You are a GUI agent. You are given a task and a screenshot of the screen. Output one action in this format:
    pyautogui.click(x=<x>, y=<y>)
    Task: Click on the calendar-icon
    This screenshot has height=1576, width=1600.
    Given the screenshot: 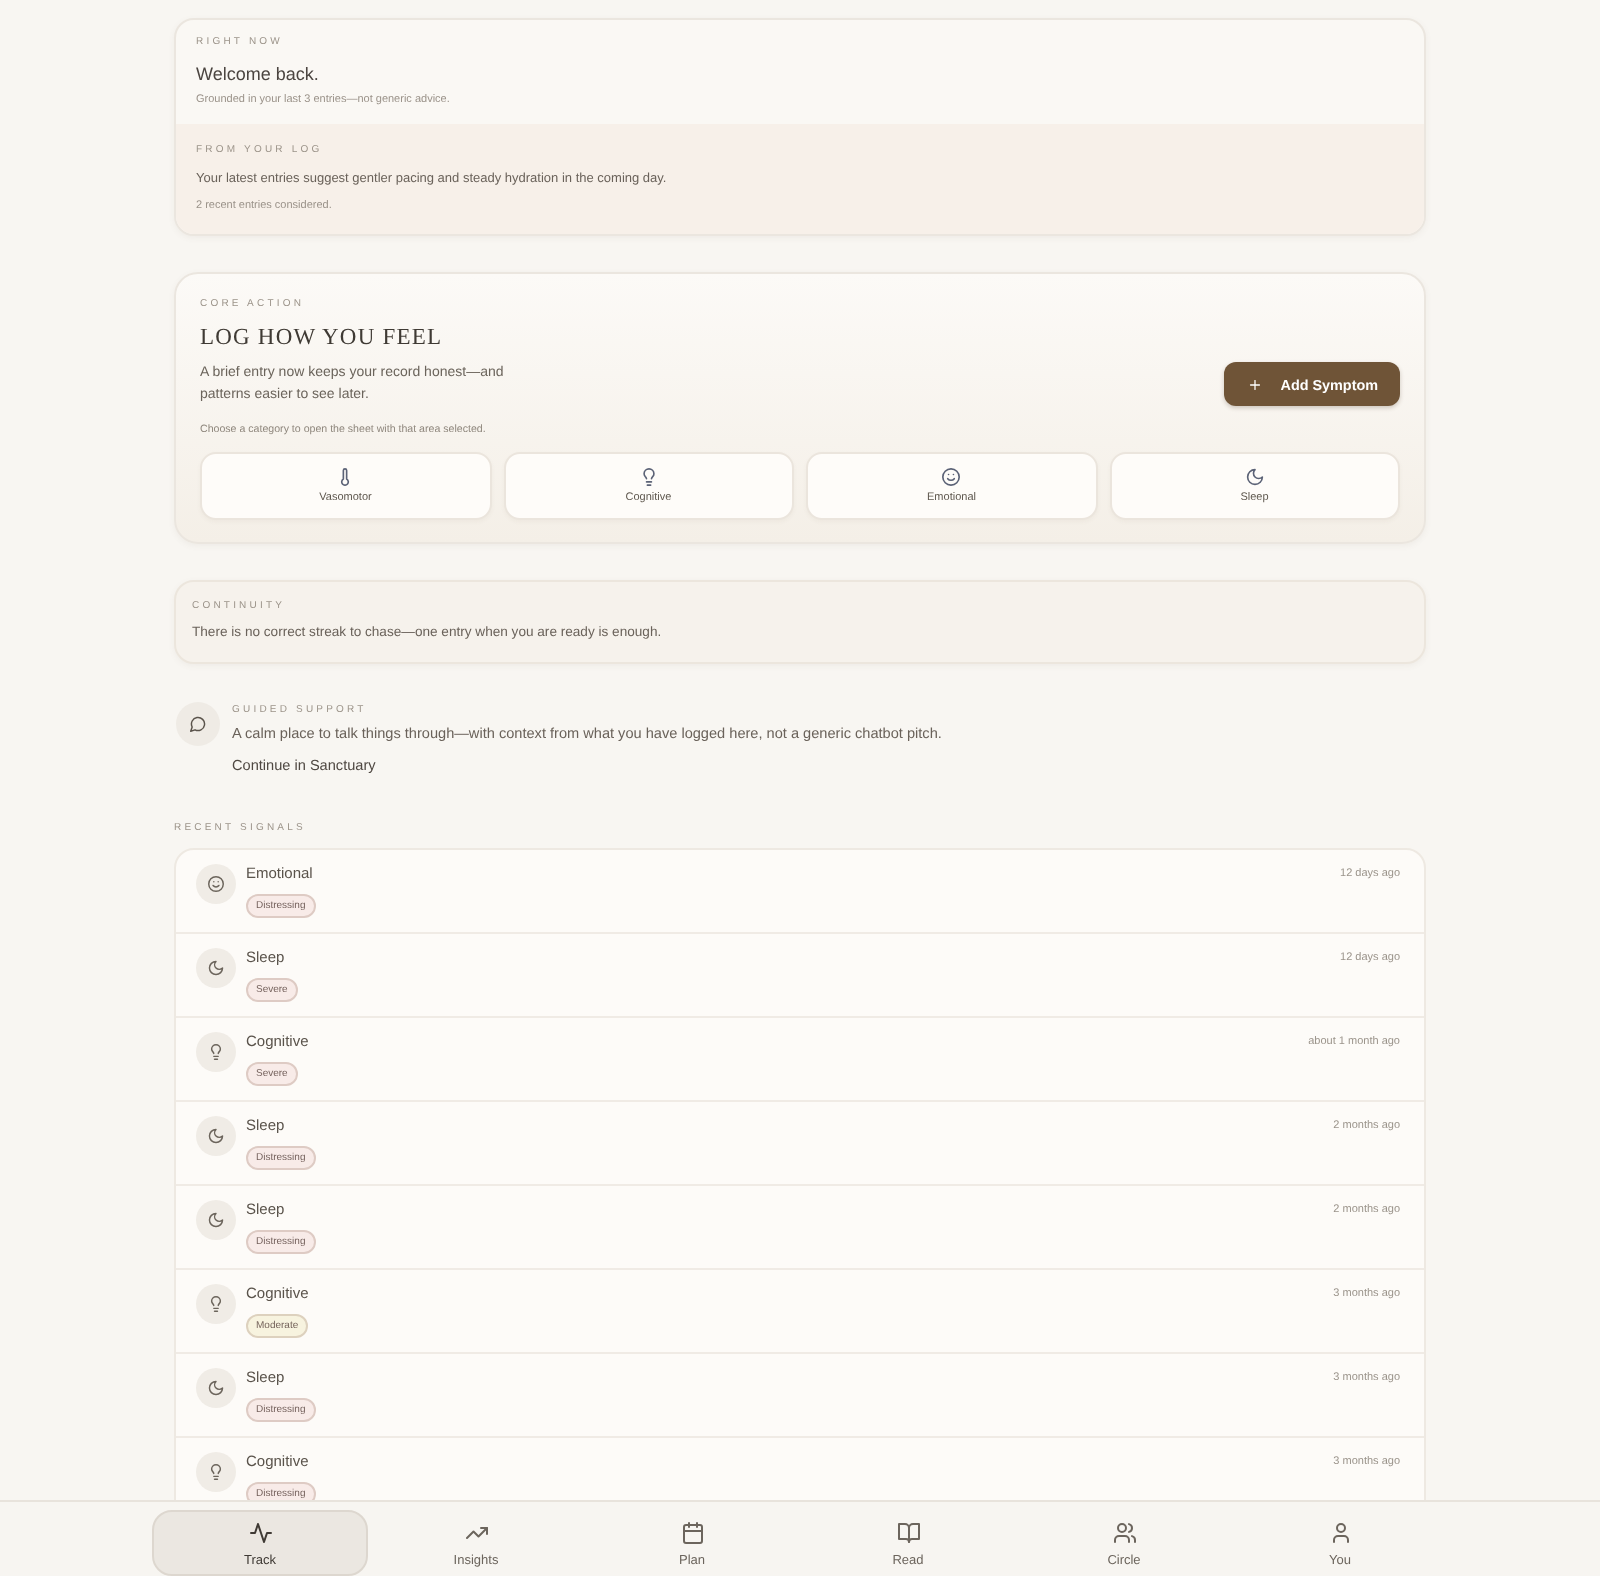 What is the action you would take?
    pyautogui.click(x=692, y=1533)
    